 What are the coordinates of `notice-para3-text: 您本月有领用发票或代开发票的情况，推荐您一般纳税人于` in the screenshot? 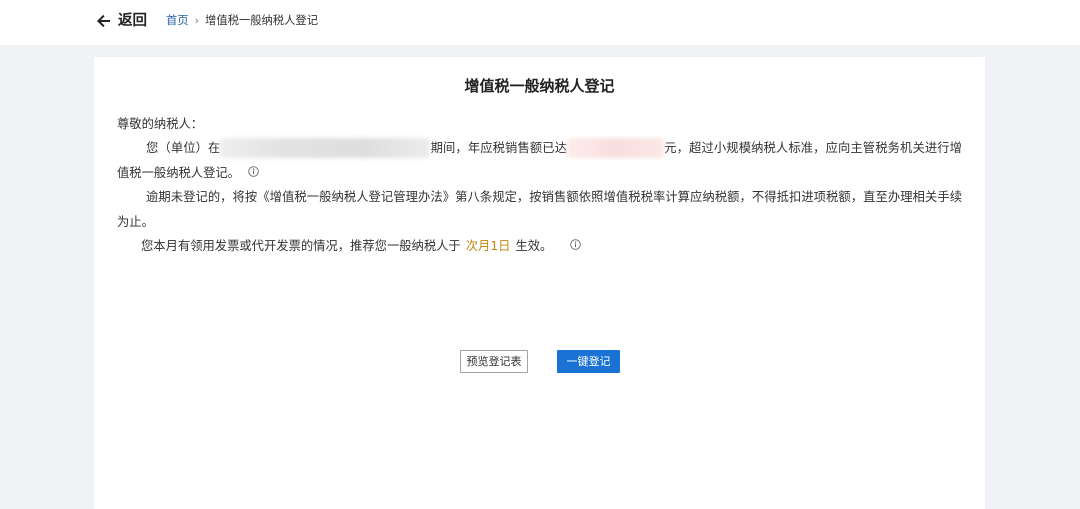 It's located at (301, 245).